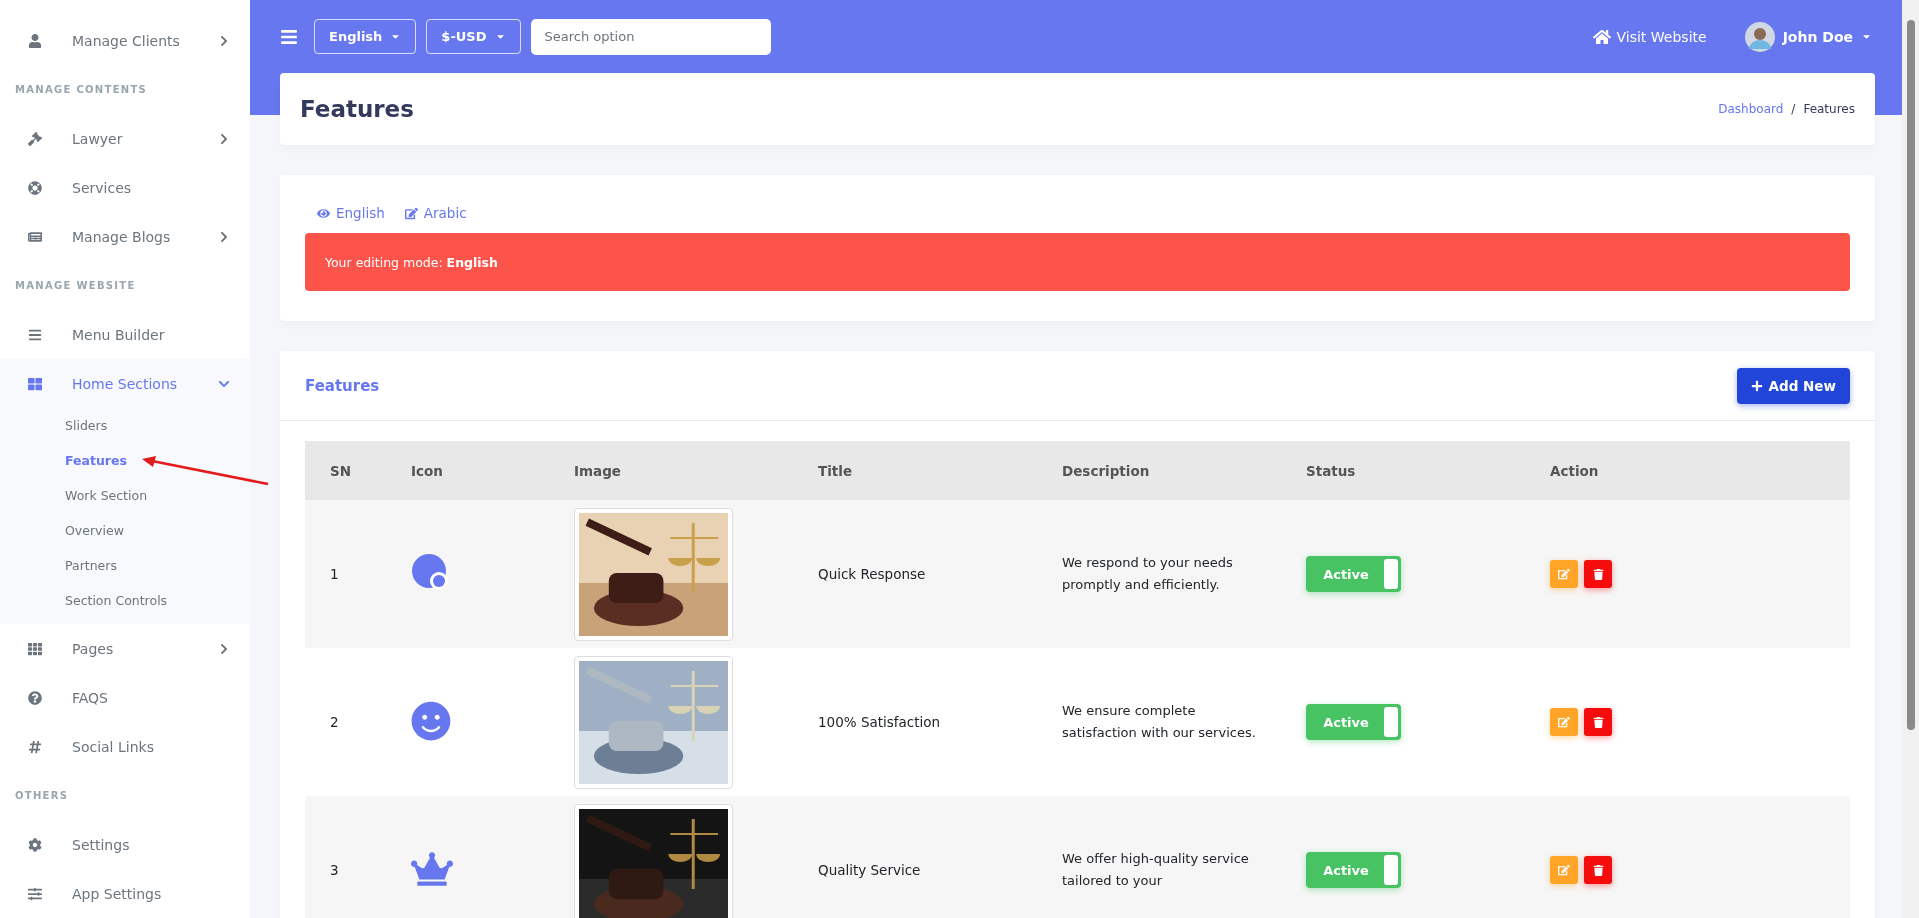 The height and width of the screenshot is (918, 1919). I want to click on scrollbar, so click(1910, 459).